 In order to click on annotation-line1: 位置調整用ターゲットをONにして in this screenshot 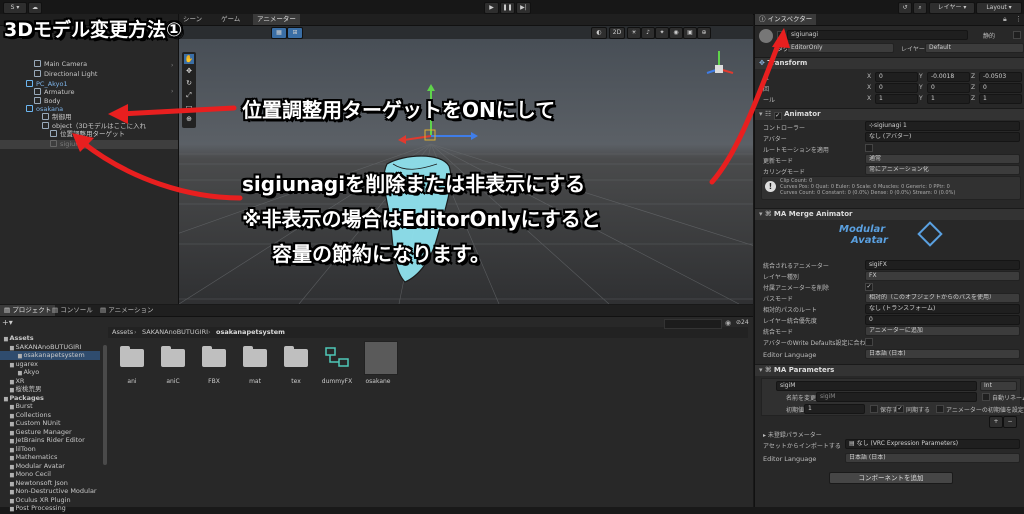, I will do `click(399, 110)`.